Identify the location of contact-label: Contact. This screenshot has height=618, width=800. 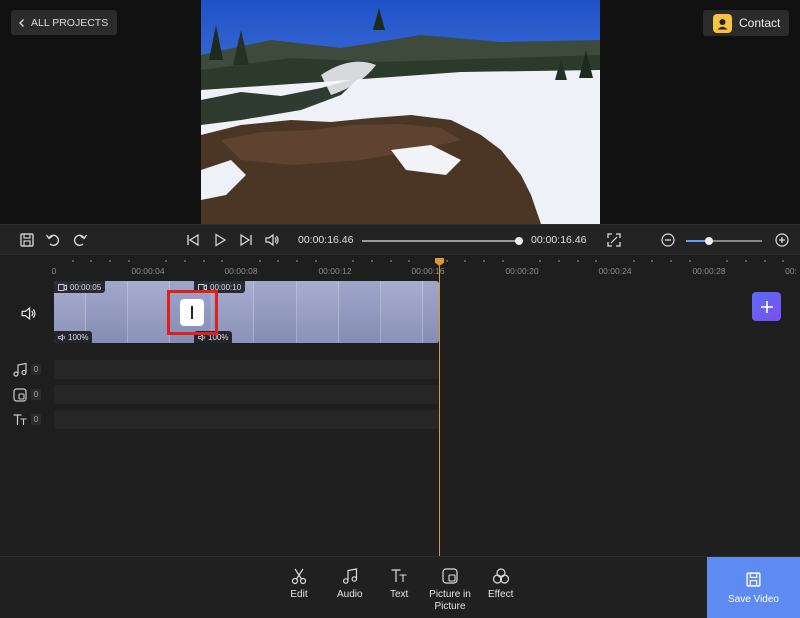
(760, 23).